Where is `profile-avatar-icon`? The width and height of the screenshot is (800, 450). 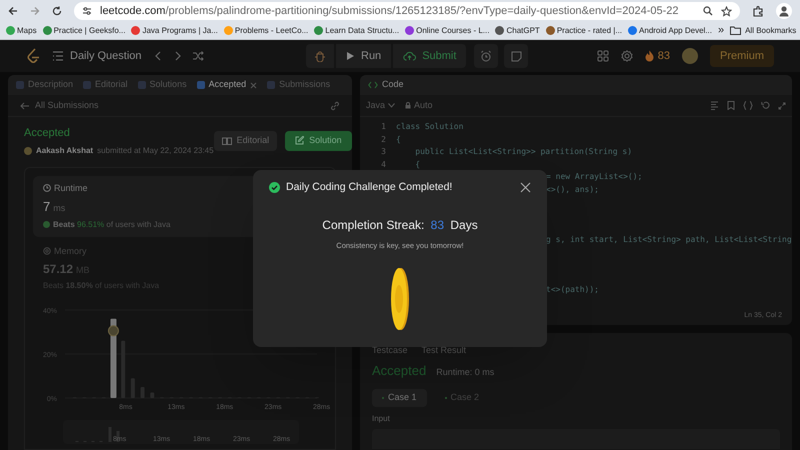 profile-avatar-icon is located at coordinates (784, 11).